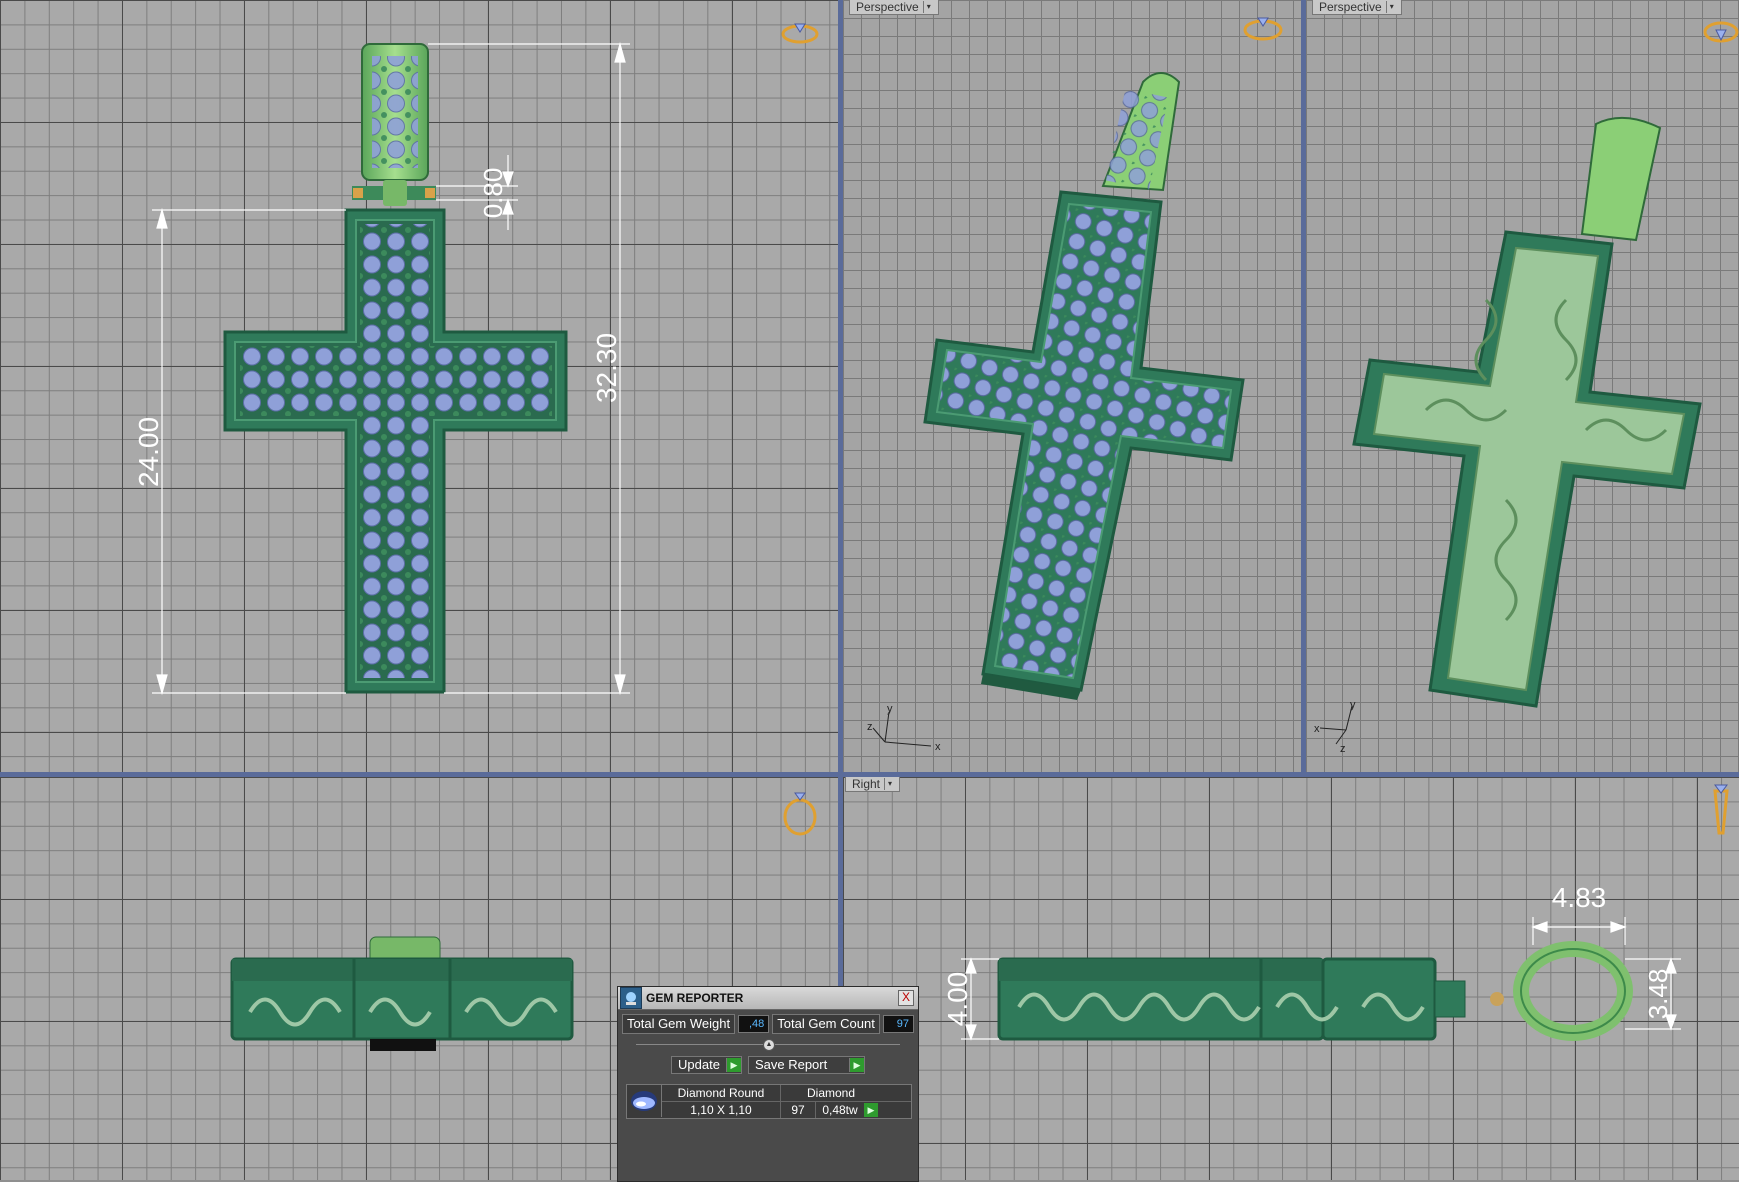  Describe the element at coordinates (898, 1024) in the screenshot. I see `total-gem-count-value: 97` at that location.